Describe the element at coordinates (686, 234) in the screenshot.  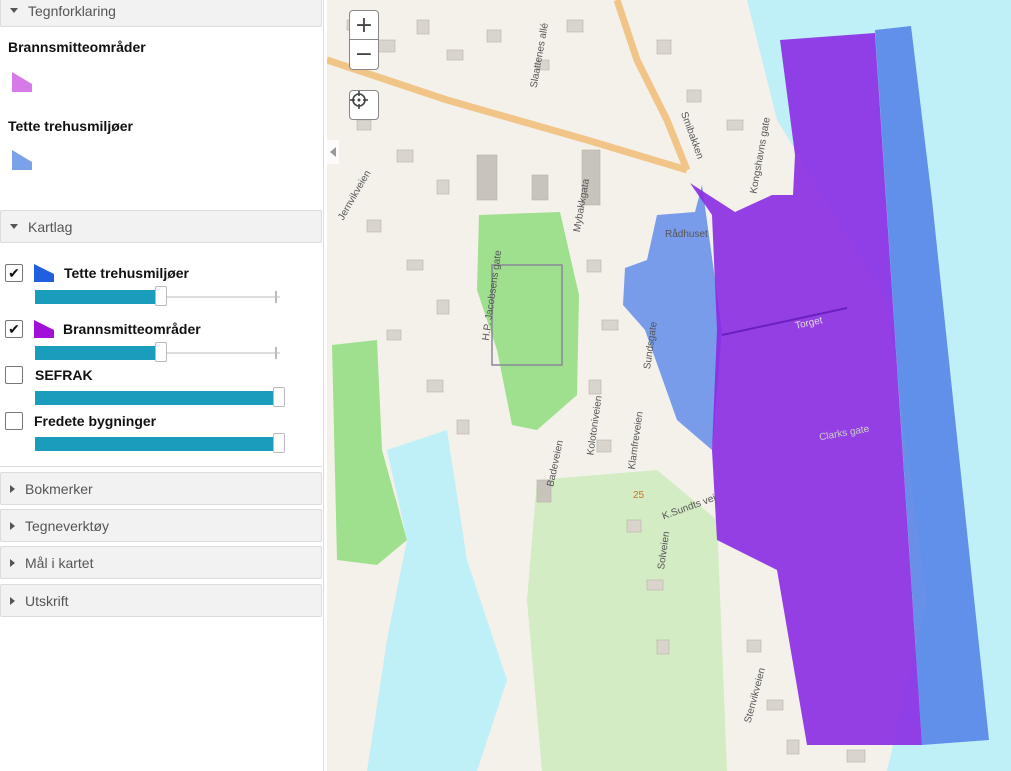
I see `map-label-radhuset: Rådhuset` at that location.